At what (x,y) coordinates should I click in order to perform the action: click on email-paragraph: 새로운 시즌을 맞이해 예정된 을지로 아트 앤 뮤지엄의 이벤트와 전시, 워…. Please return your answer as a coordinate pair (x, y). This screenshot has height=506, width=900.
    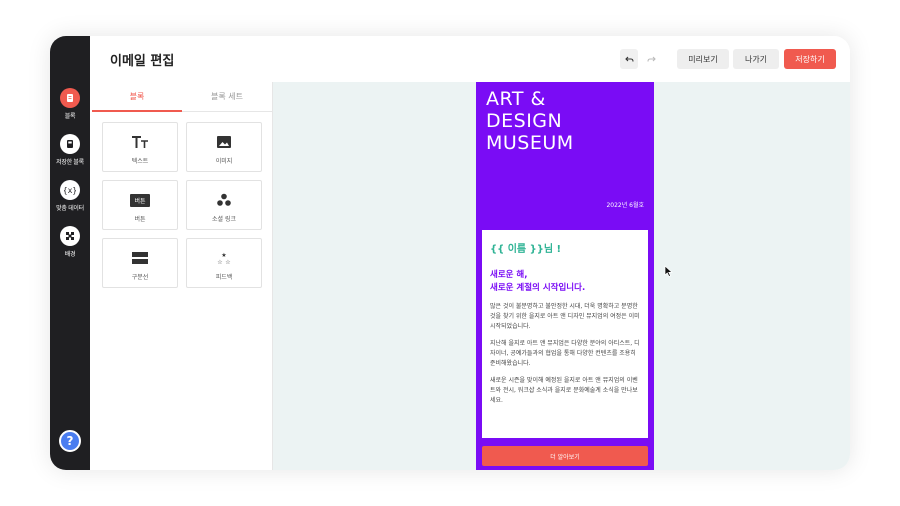
    Looking at the image, I should click on (564, 390).